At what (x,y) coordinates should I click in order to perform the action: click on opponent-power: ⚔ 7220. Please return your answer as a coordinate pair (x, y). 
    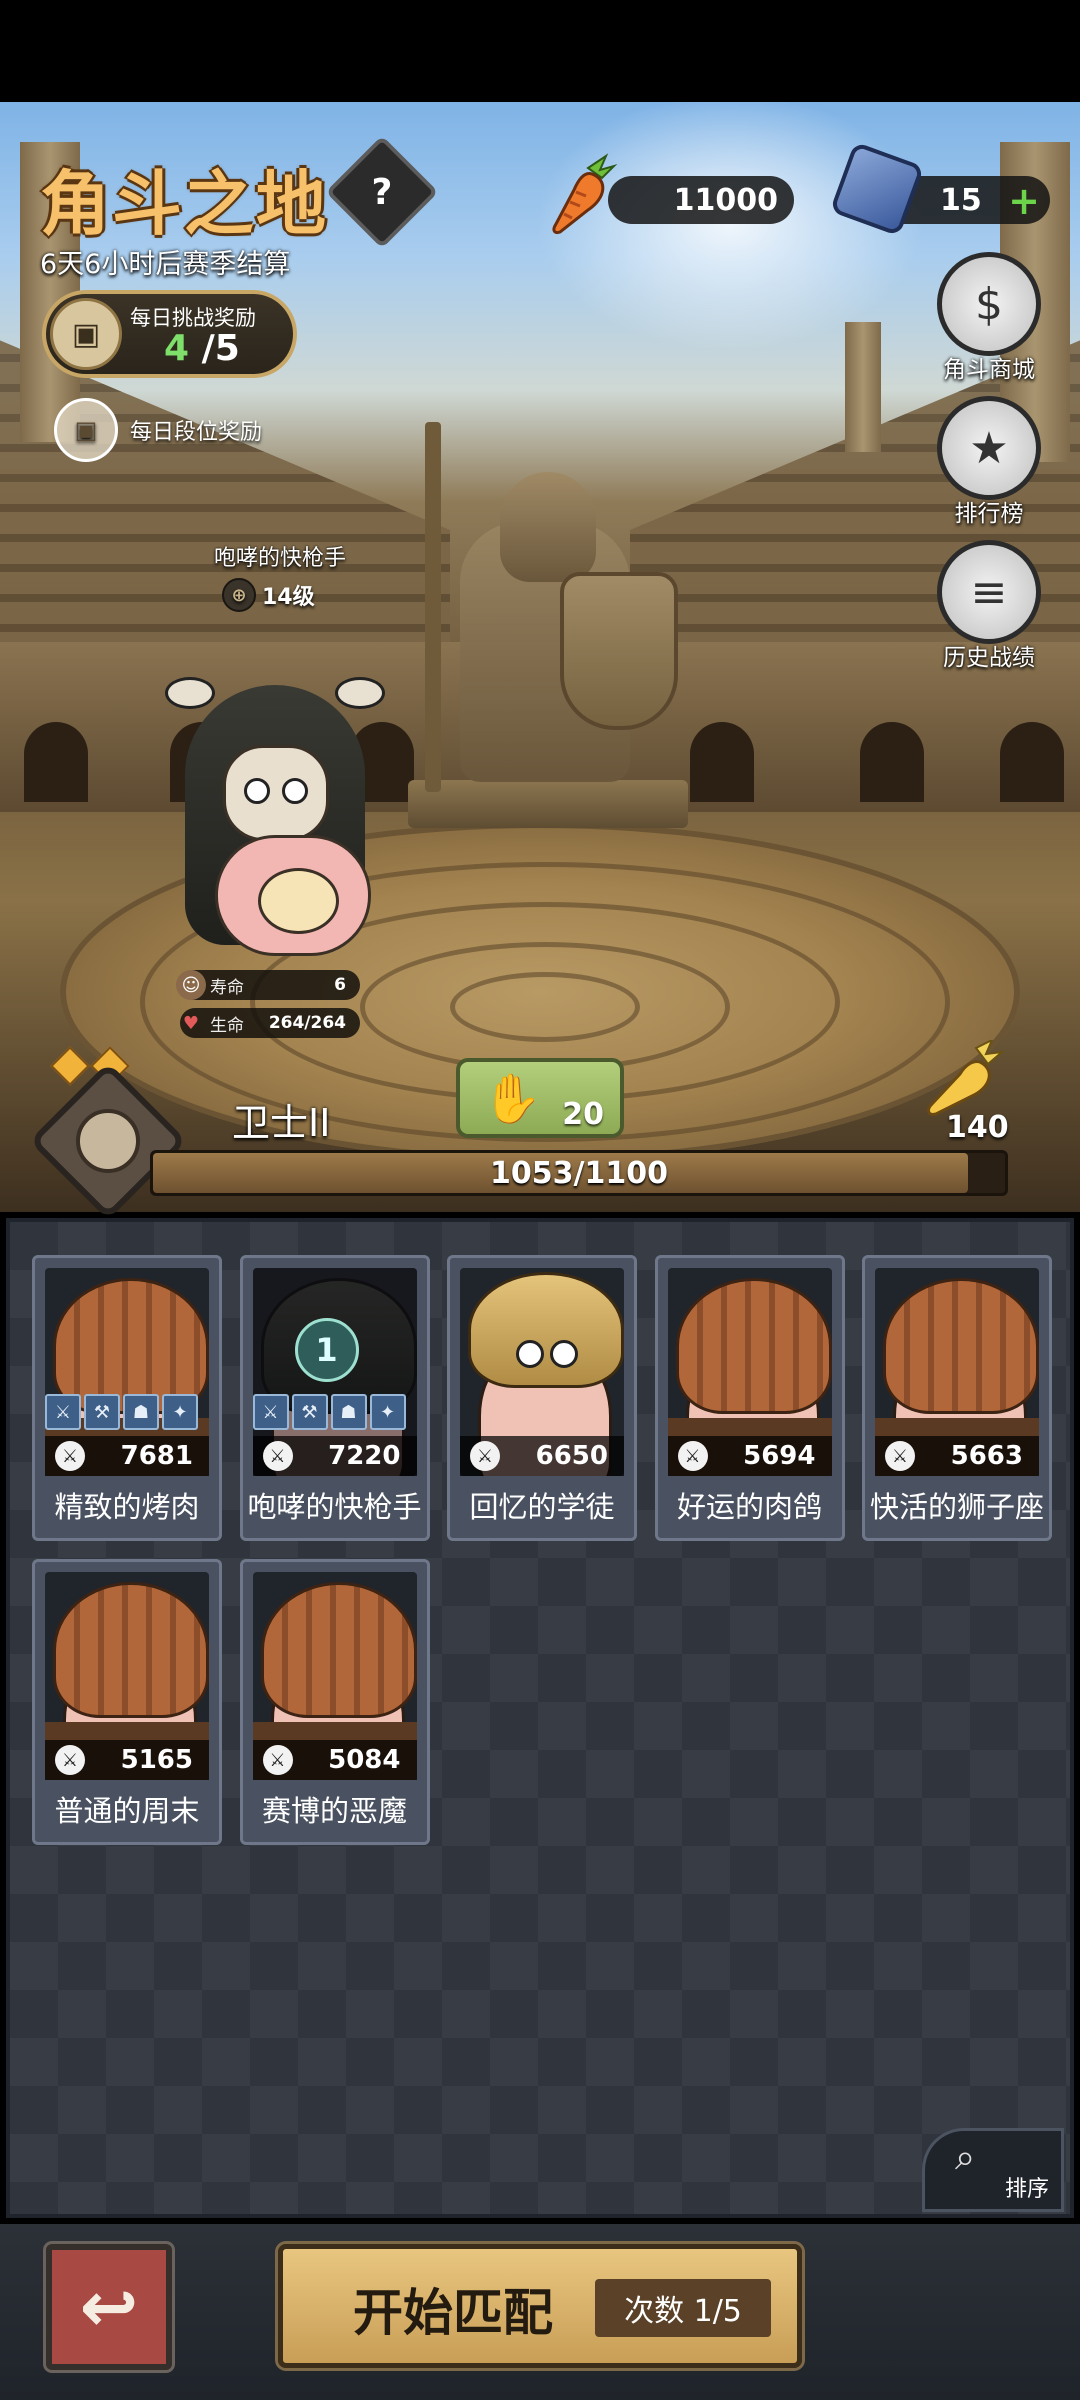
    Looking at the image, I should click on (334, 1456).